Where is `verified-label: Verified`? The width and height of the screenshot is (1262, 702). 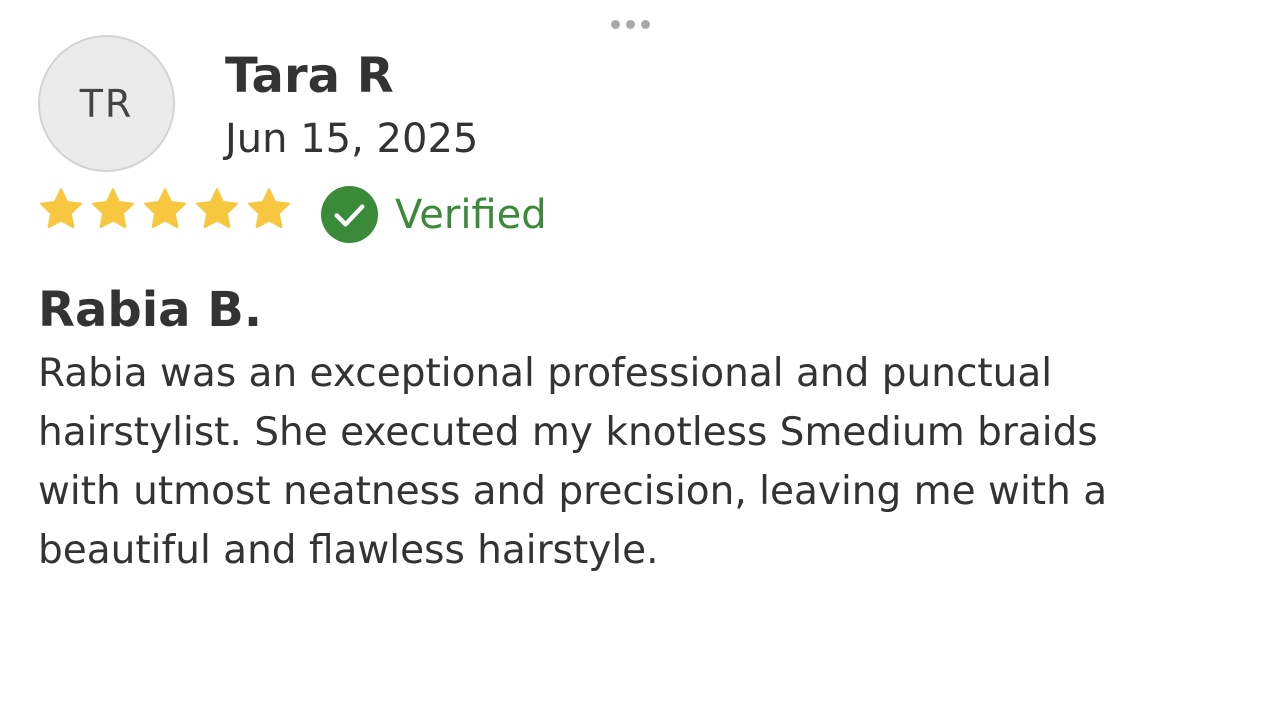
verified-label: Verified is located at coordinates (471, 214).